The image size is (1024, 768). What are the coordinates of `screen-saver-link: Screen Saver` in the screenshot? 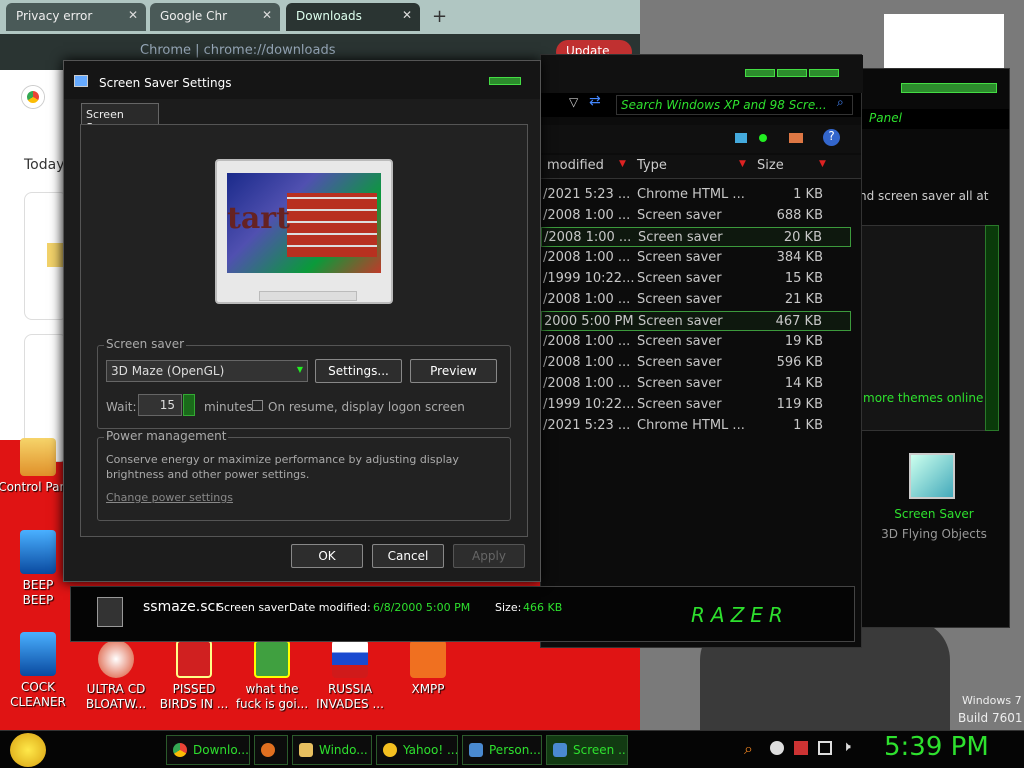 It's located at (934, 514).